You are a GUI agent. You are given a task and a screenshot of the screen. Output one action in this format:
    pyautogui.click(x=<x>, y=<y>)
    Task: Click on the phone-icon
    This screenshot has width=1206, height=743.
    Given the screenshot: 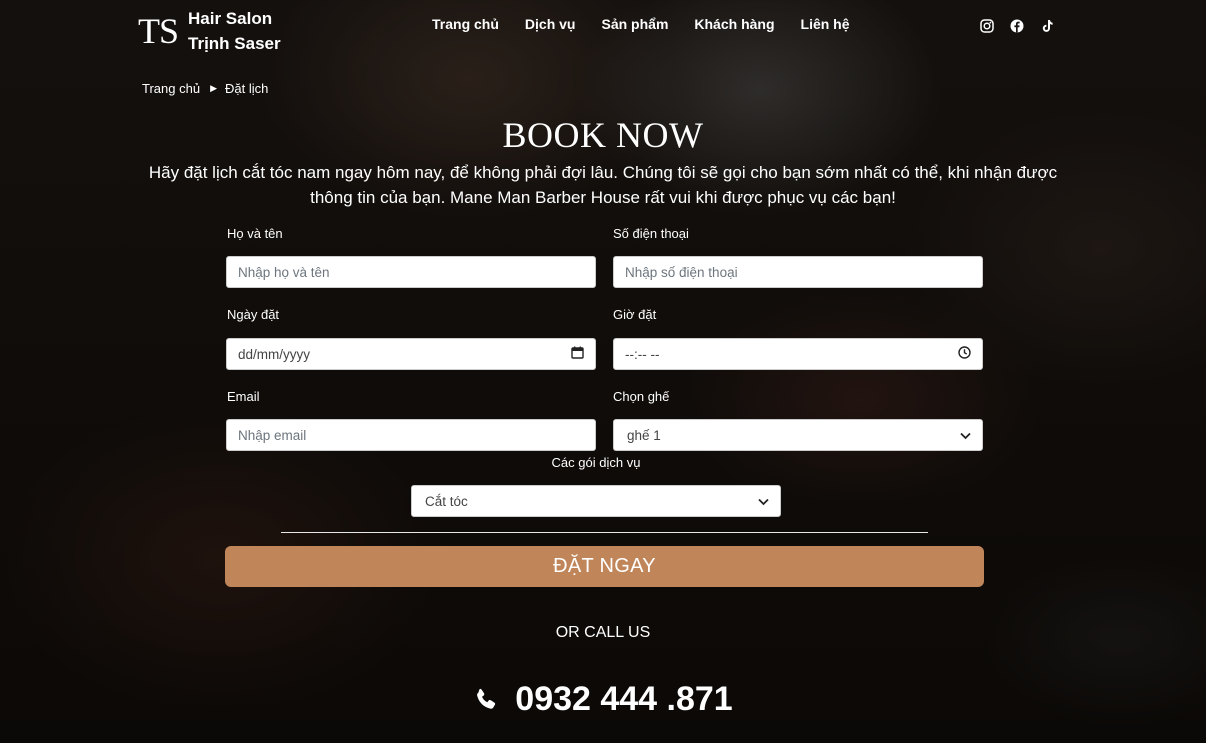 What is the action you would take?
    pyautogui.click(x=486, y=698)
    